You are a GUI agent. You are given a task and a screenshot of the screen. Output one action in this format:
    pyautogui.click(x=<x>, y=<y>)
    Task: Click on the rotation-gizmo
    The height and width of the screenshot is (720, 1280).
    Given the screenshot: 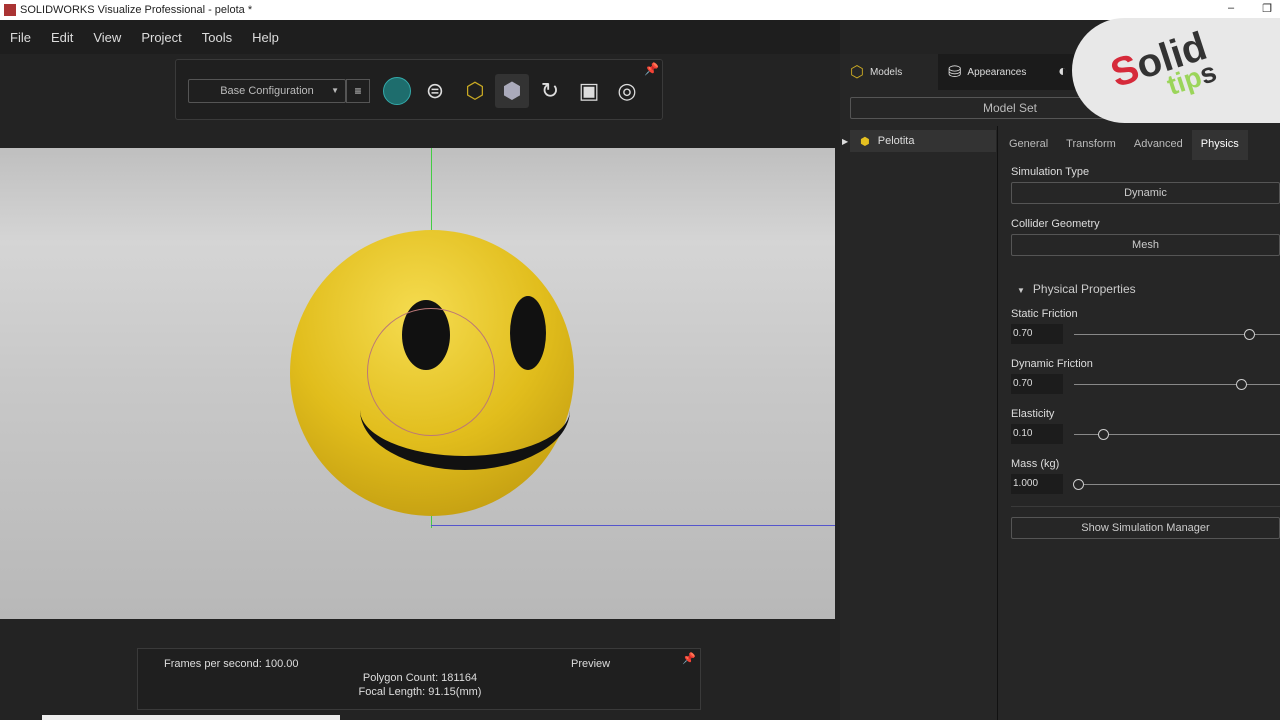 What is the action you would take?
    pyautogui.click(x=431, y=372)
    